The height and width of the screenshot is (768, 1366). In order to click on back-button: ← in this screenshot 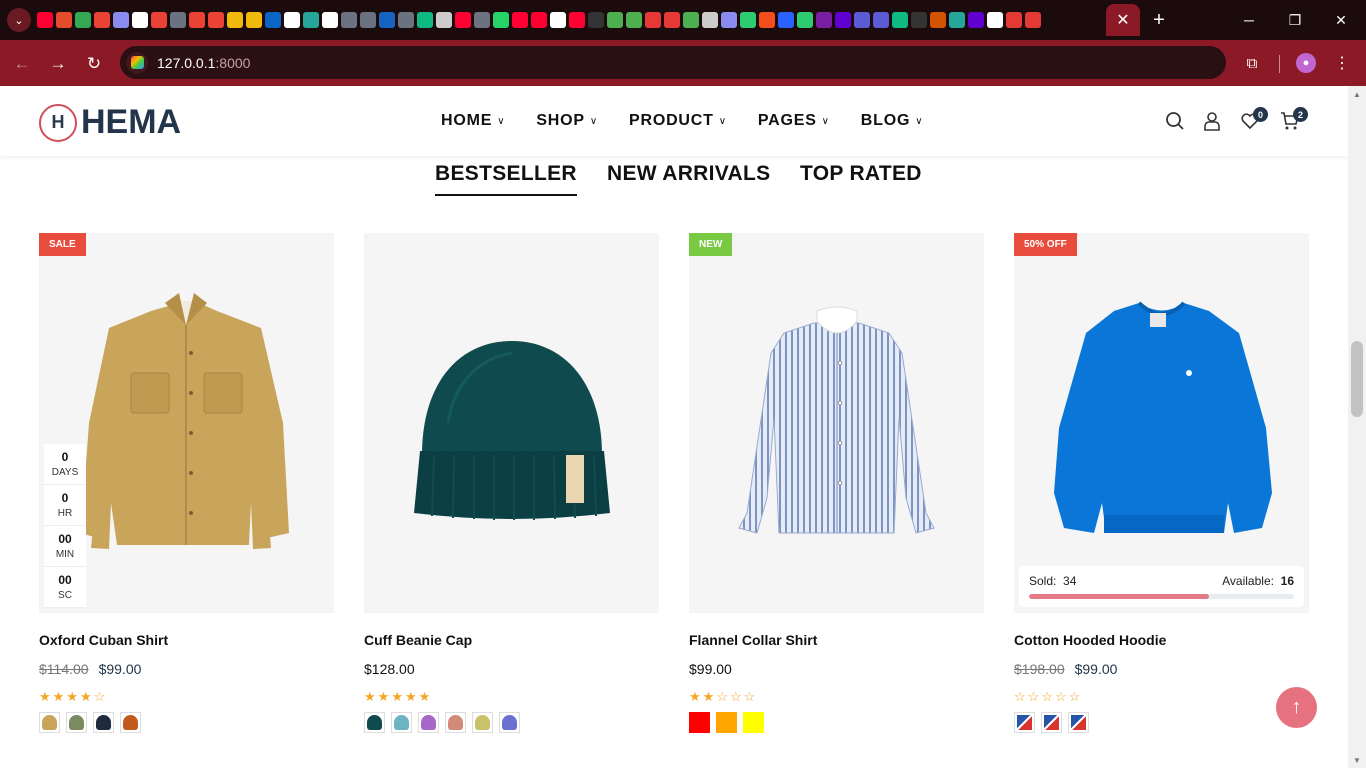, I will do `click(22, 64)`.